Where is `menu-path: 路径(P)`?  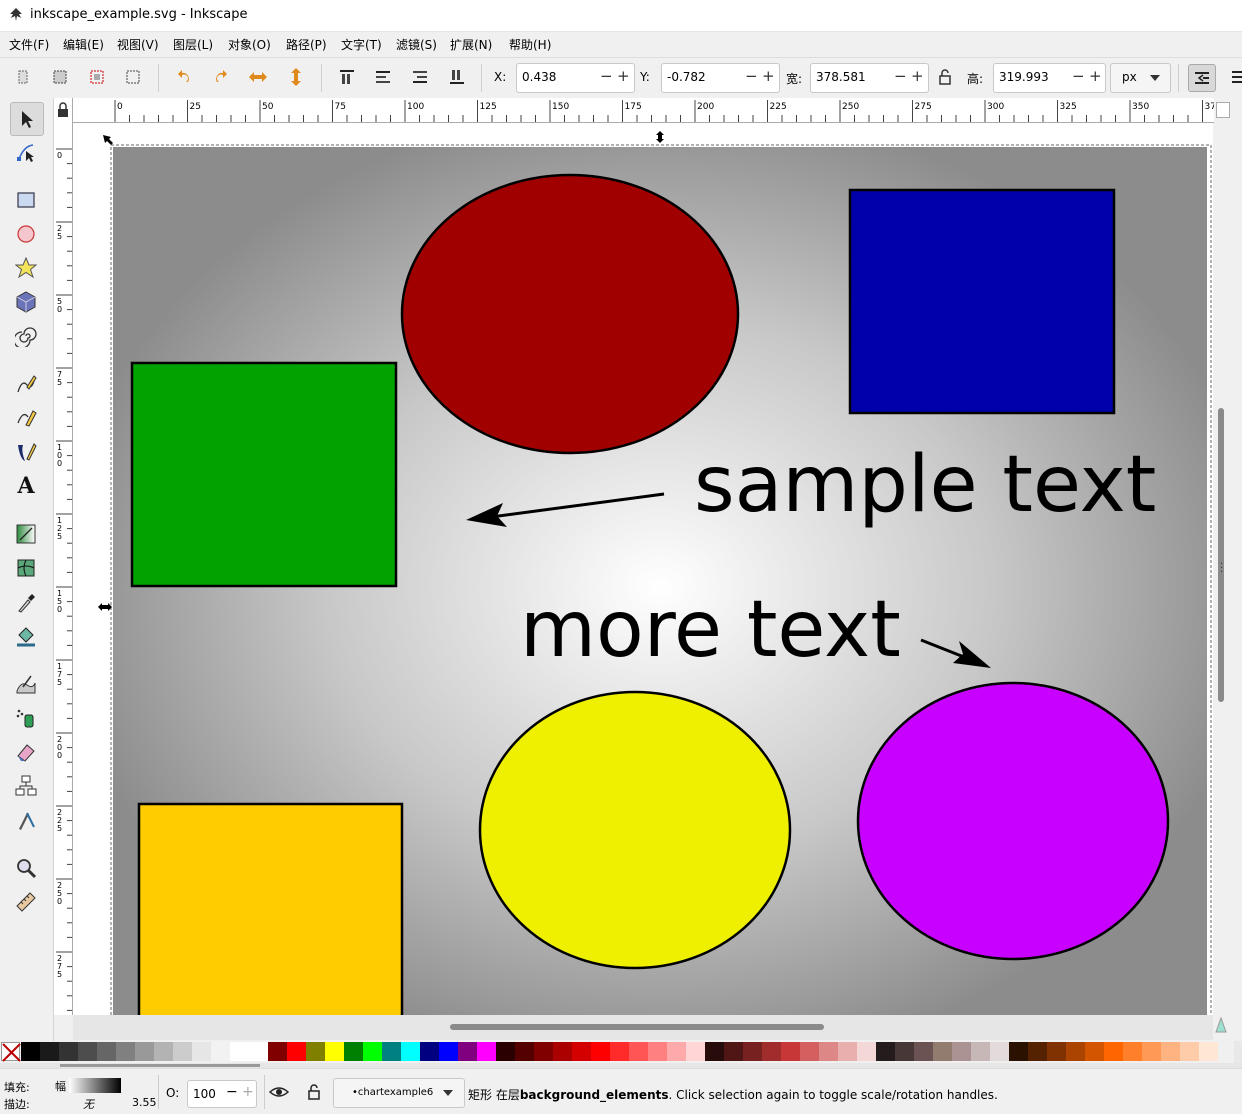 menu-path: 路径(P) is located at coordinates (306, 44).